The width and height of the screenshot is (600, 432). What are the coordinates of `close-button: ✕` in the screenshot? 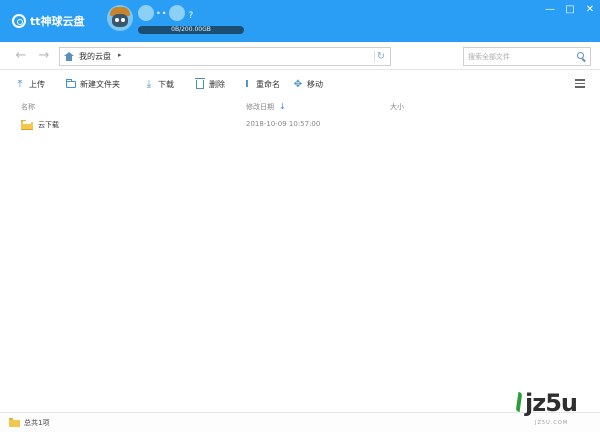 It's located at (590, 10).